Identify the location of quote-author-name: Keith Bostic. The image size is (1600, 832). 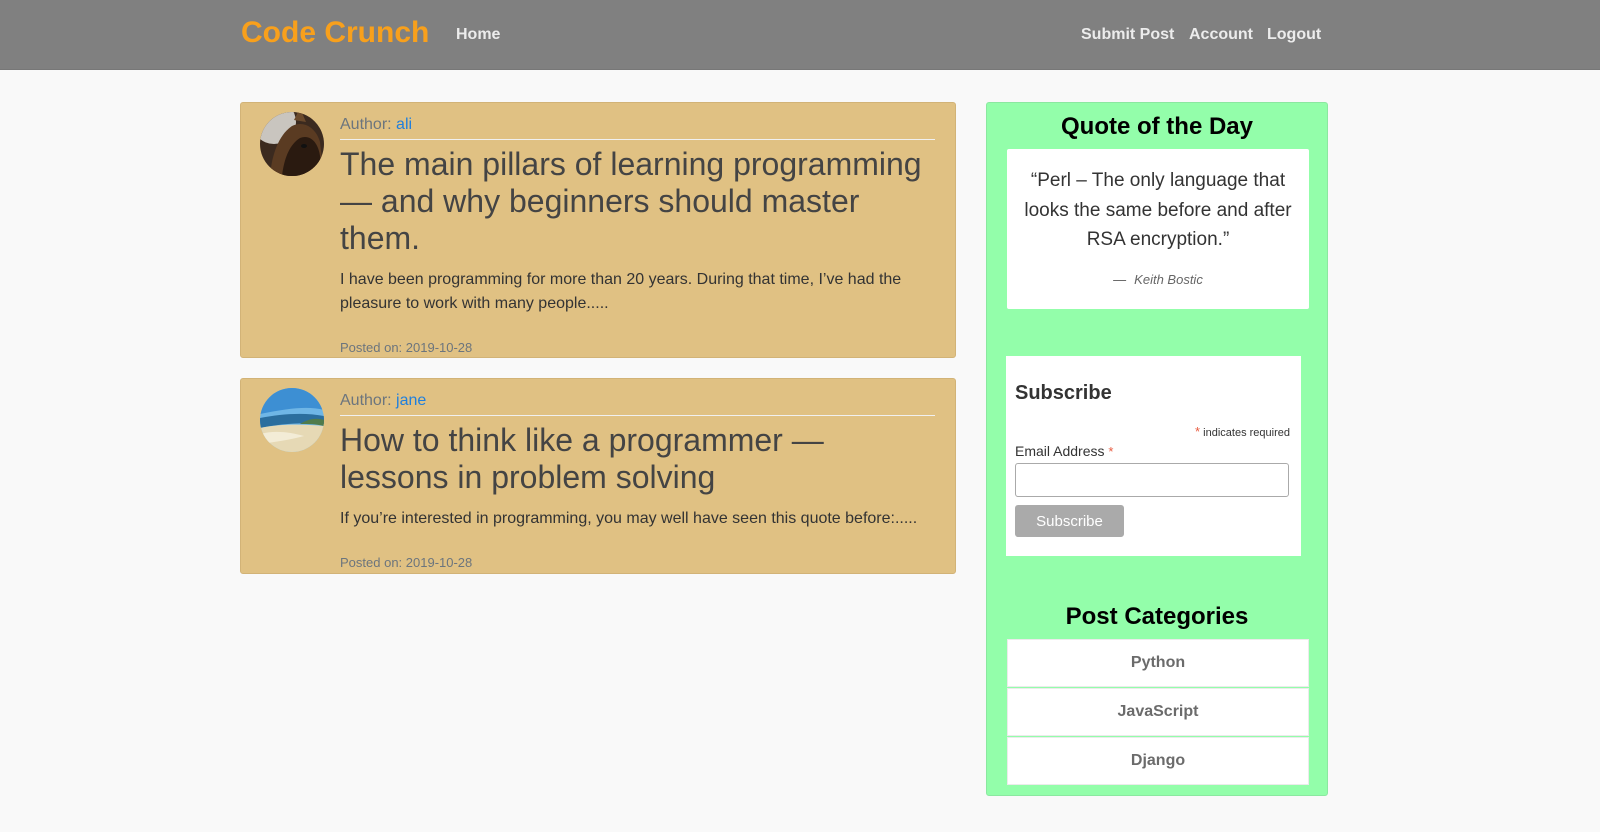
(1168, 279).